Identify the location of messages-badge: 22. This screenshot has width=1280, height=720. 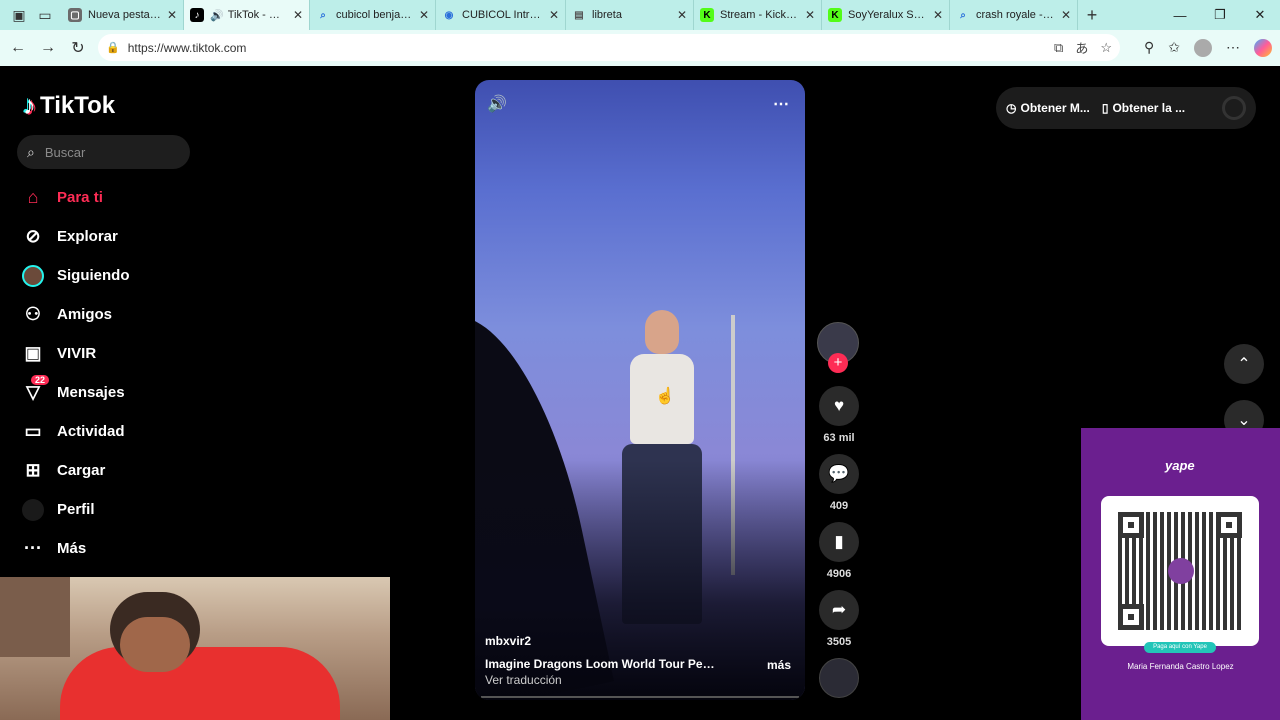
(40, 379).